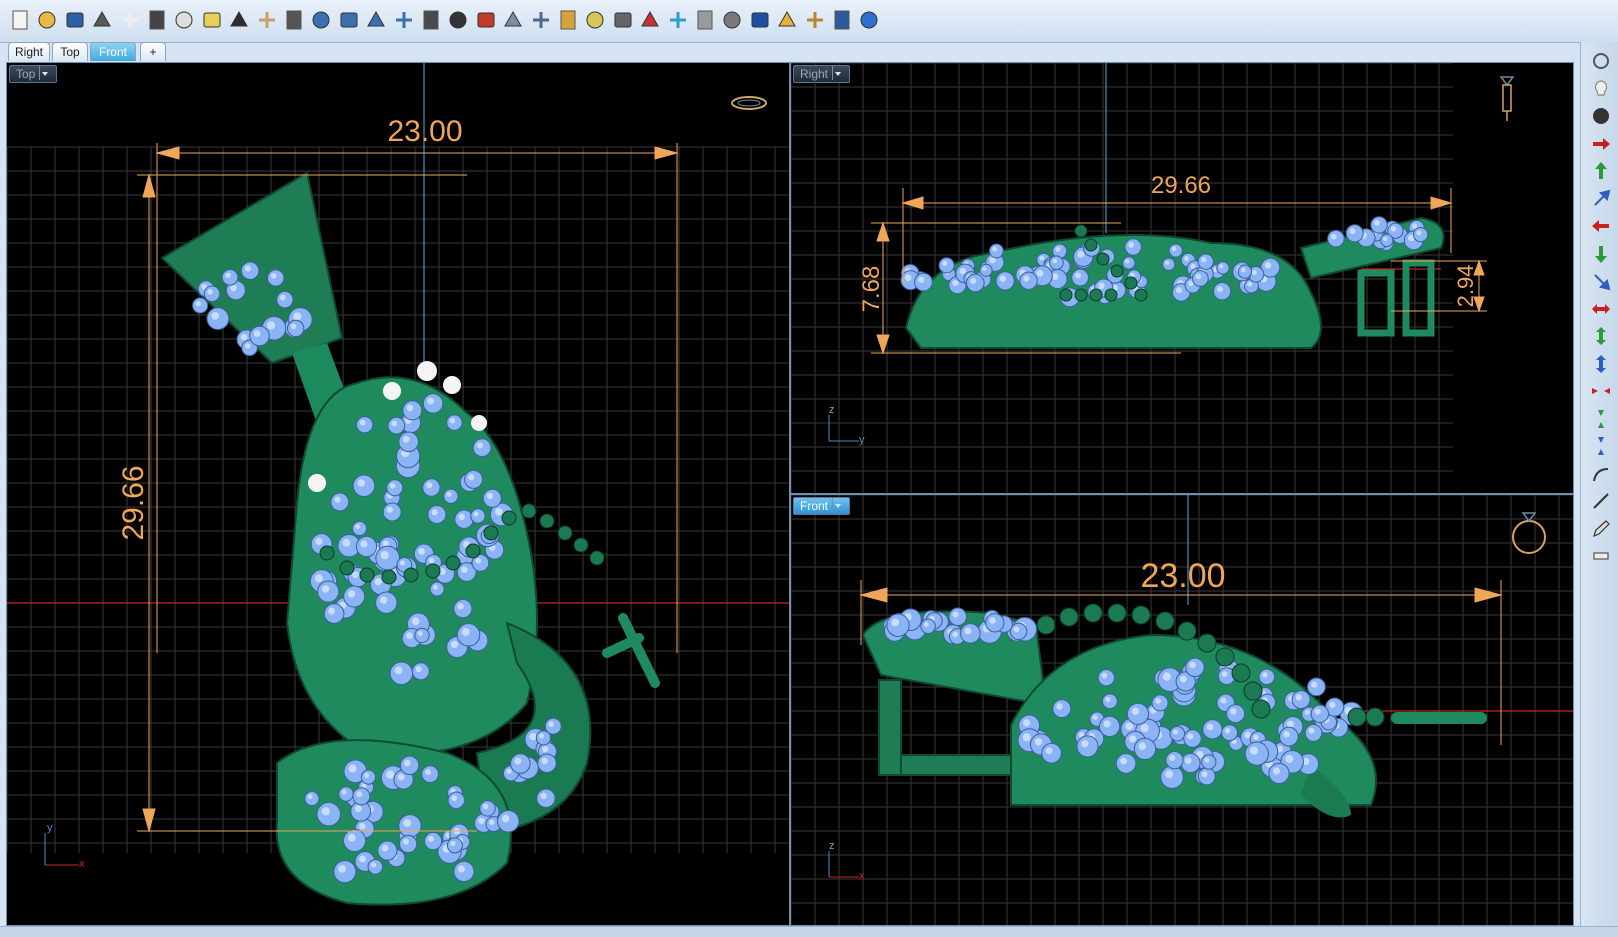  I want to click on render-icon, so click(787, 20).